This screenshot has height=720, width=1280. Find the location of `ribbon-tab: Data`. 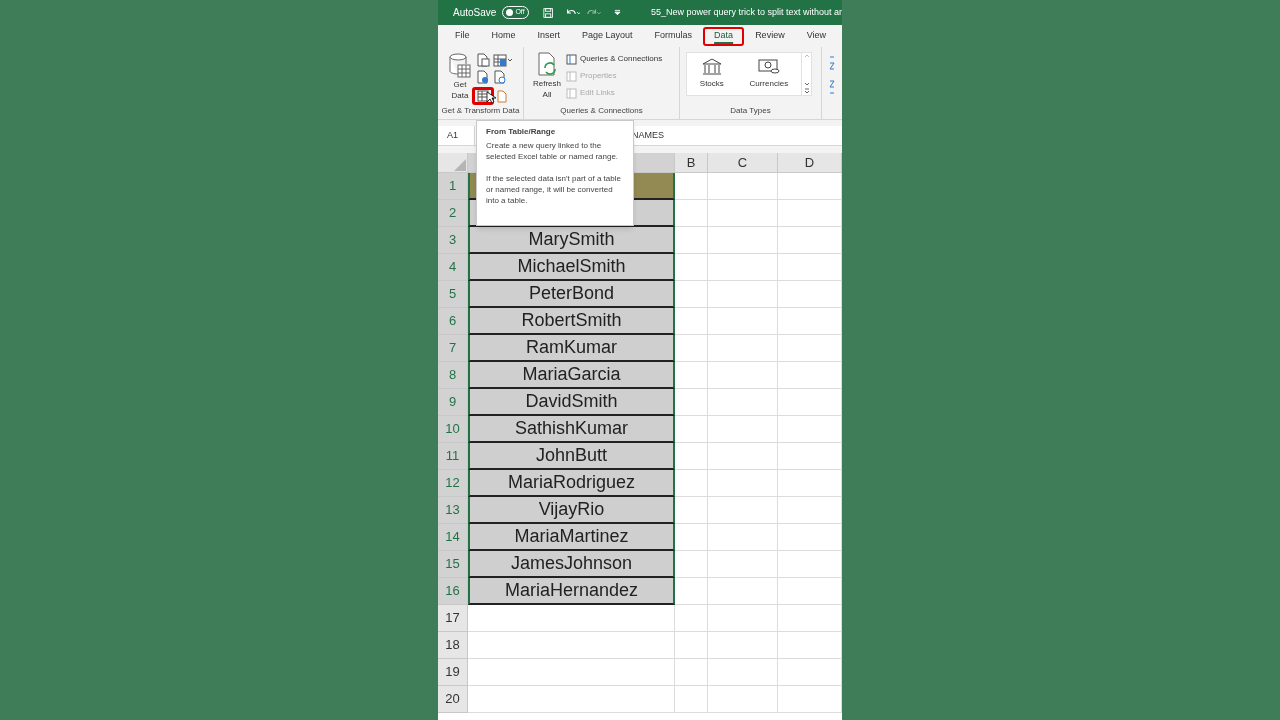

ribbon-tab: Data is located at coordinates (724, 36).